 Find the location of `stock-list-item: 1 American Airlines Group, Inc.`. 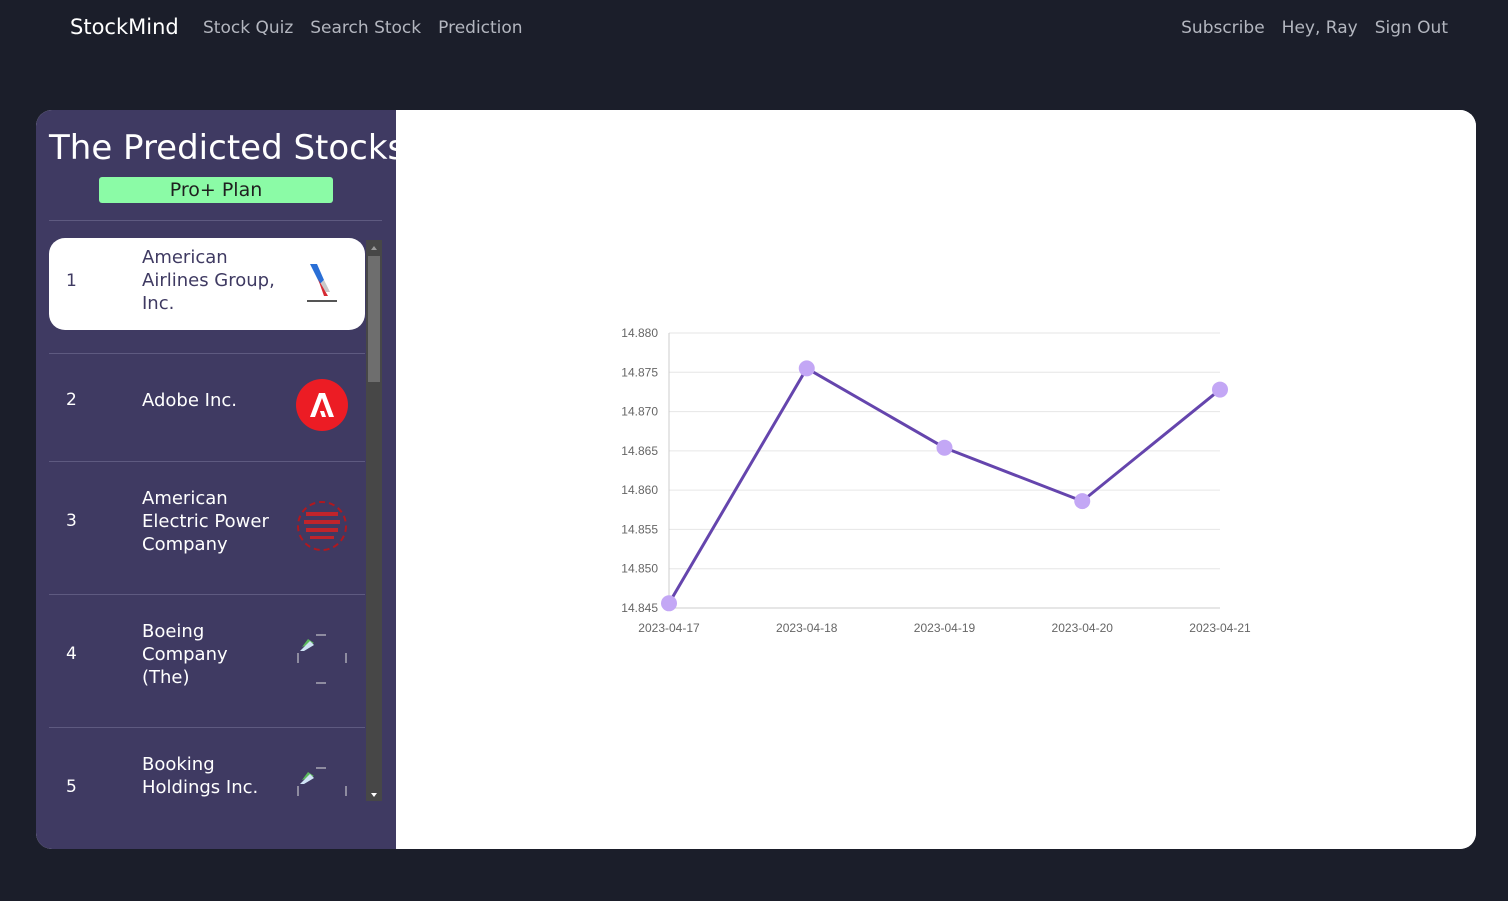

stock-list-item: 1 American Airlines Group, Inc. is located at coordinates (207, 284).